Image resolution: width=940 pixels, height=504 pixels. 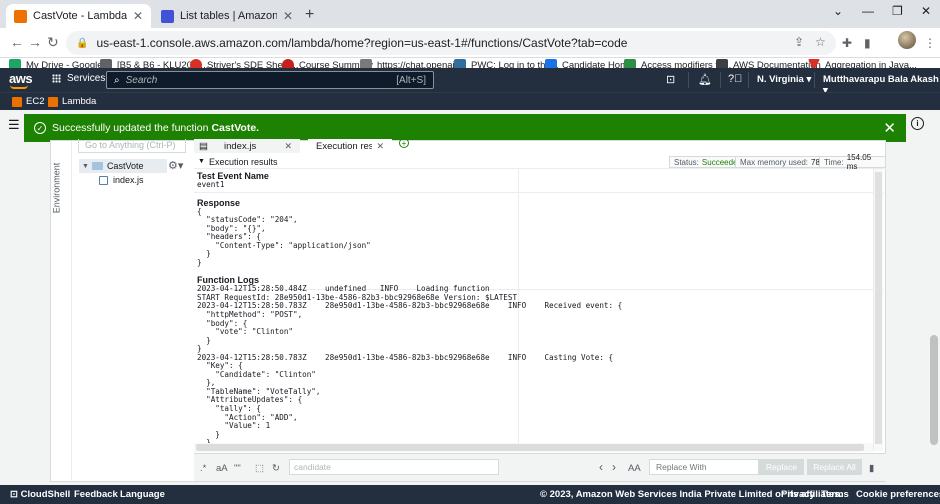 I want to click on tab-nav-icon: ▤, so click(x=205, y=146).